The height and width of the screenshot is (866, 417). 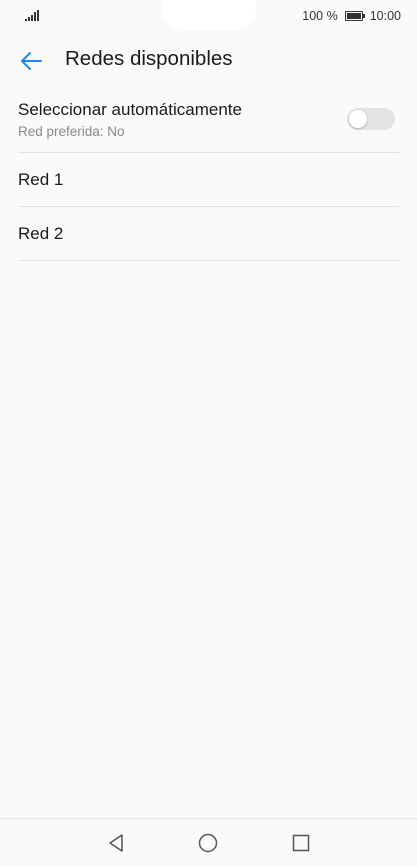 I want to click on clock: 10:00, so click(x=385, y=16).